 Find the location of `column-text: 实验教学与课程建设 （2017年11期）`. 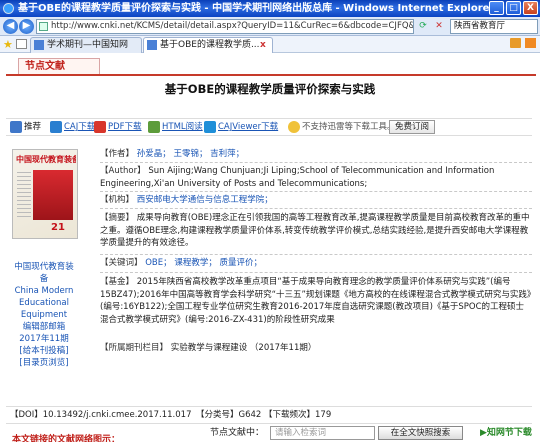

column-text: 实验教学与课程建设 （2017年11期） is located at coordinates (243, 348).